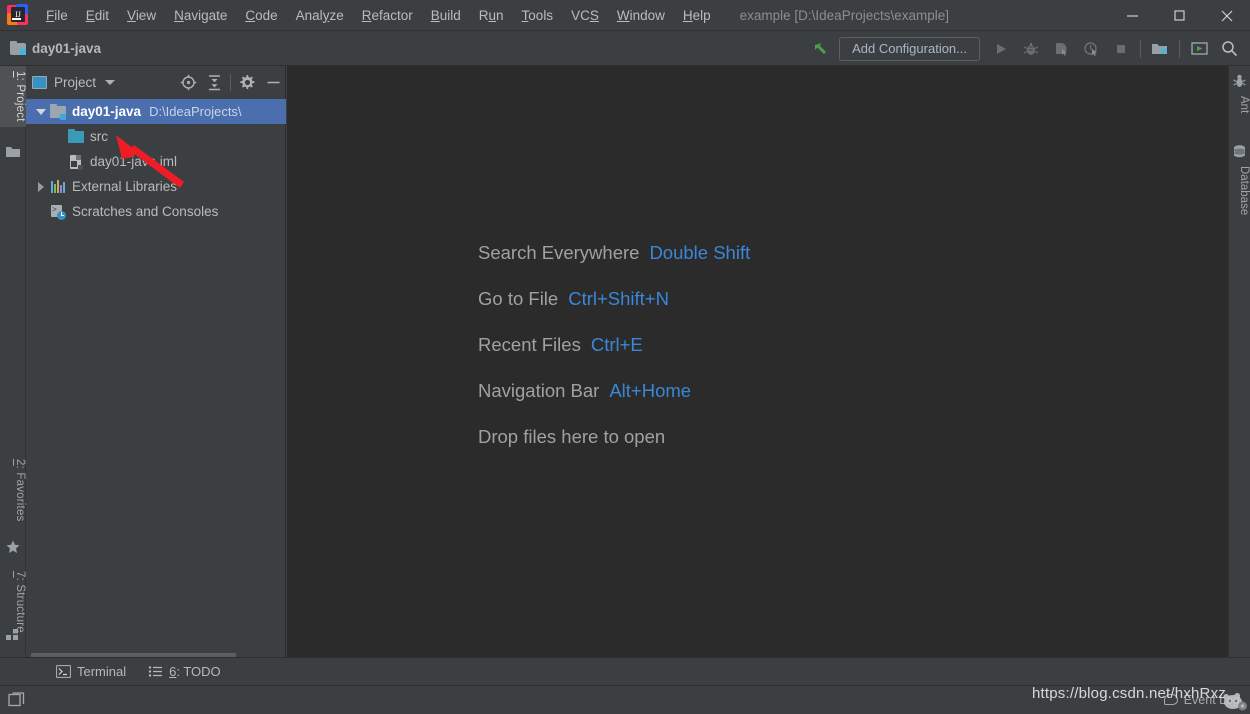  Describe the element at coordinates (97, 15) in the screenshot. I see `menu-item-edit: Edit` at that location.